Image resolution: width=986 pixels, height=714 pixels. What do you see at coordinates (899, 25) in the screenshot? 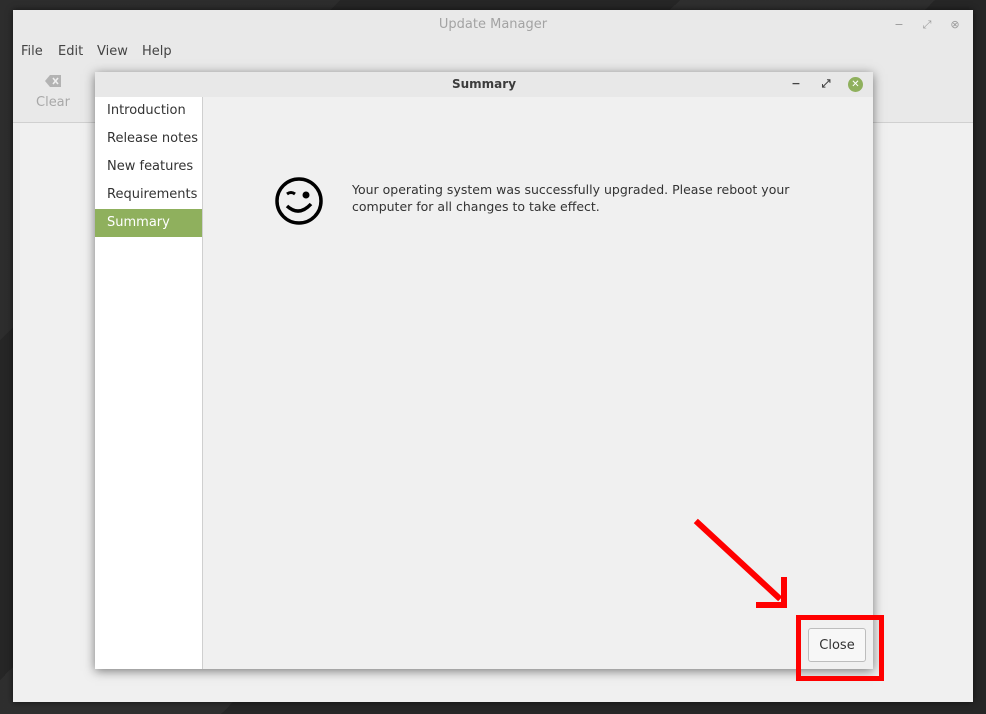
I see `minimize-icon: −` at bounding box center [899, 25].